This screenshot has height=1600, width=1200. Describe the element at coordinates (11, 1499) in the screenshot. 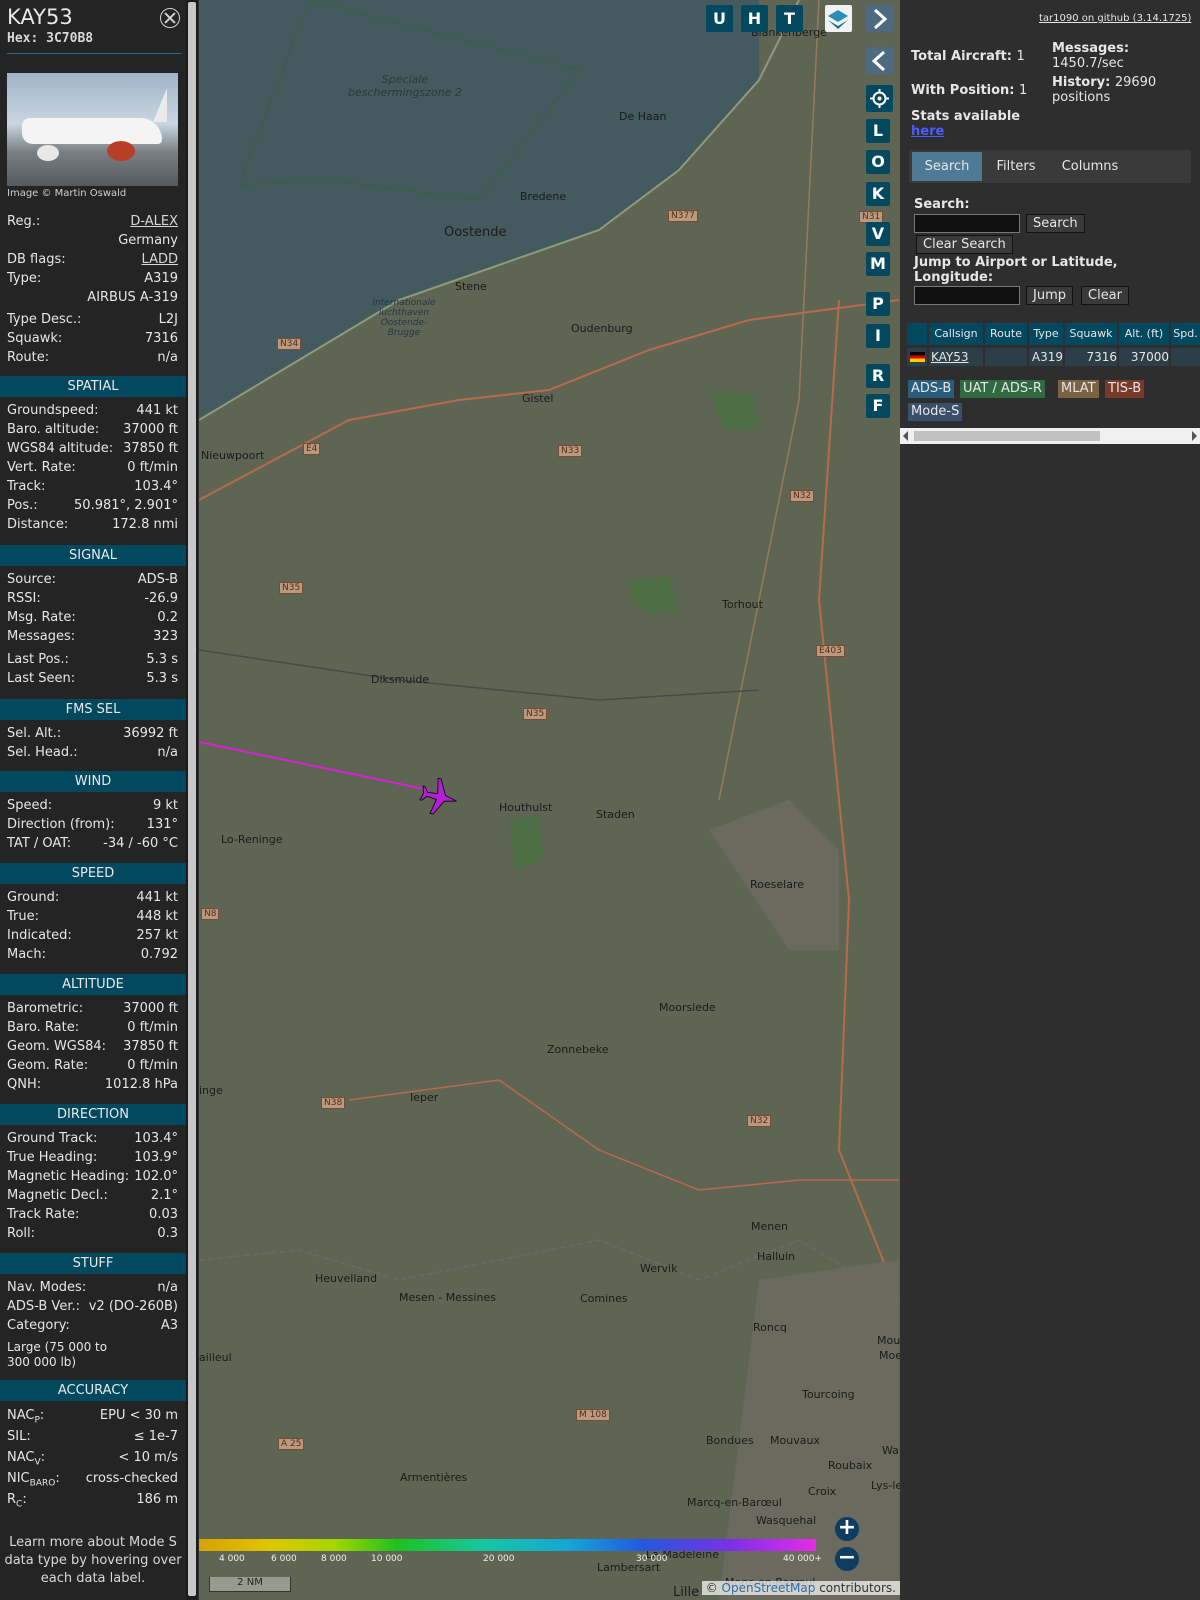

I see `accuracy-row-label: R` at that location.